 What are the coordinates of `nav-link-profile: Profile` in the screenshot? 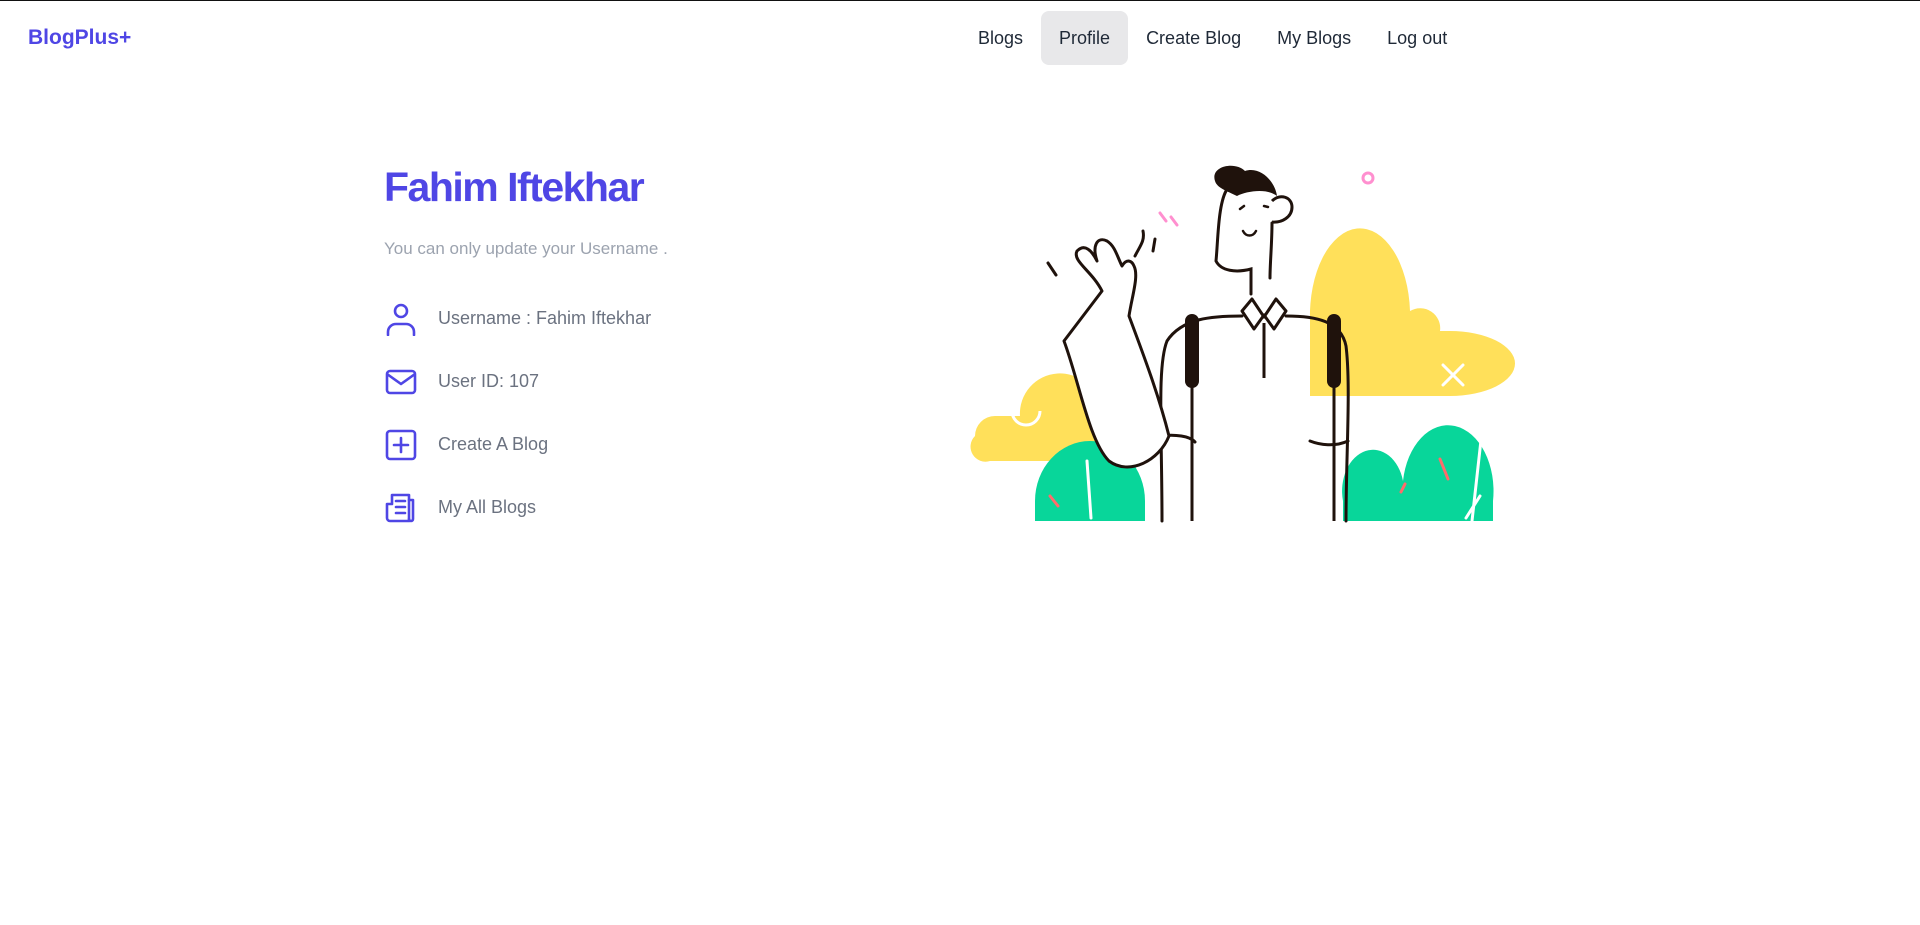 It's located at (1085, 38).